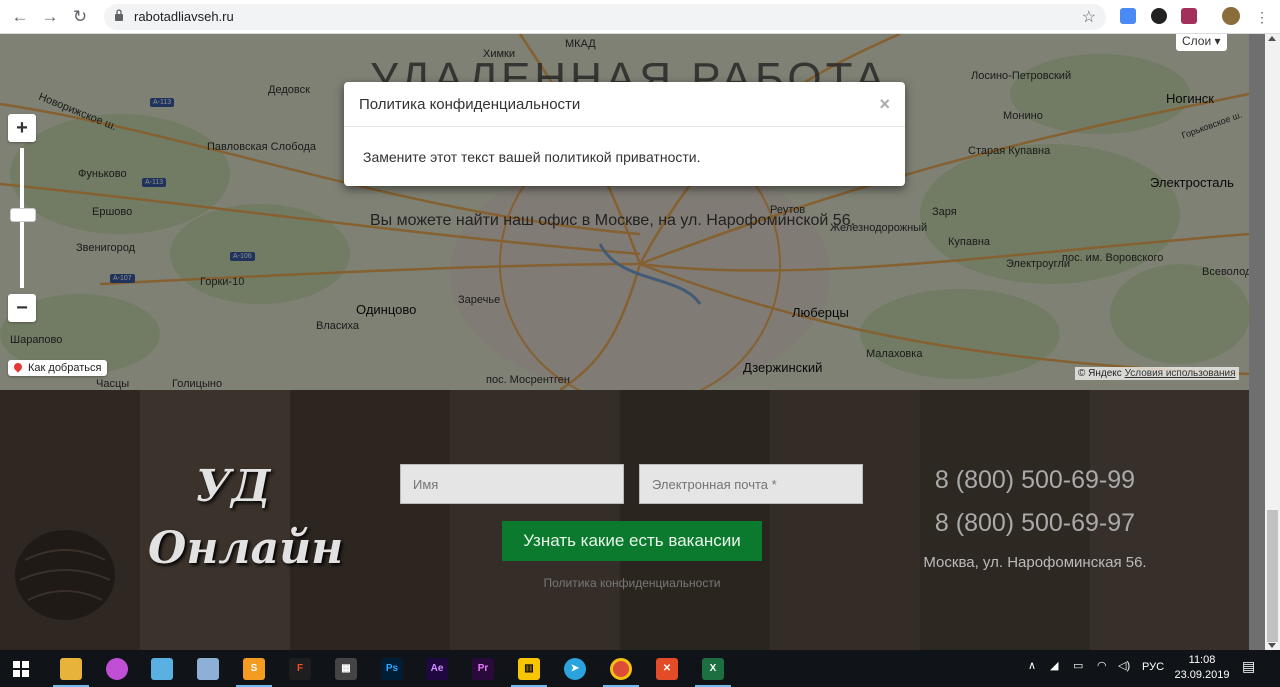  Describe the element at coordinates (1262, 17) in the screenshot. I see `menu-dots-icon: ⋮` at that location.